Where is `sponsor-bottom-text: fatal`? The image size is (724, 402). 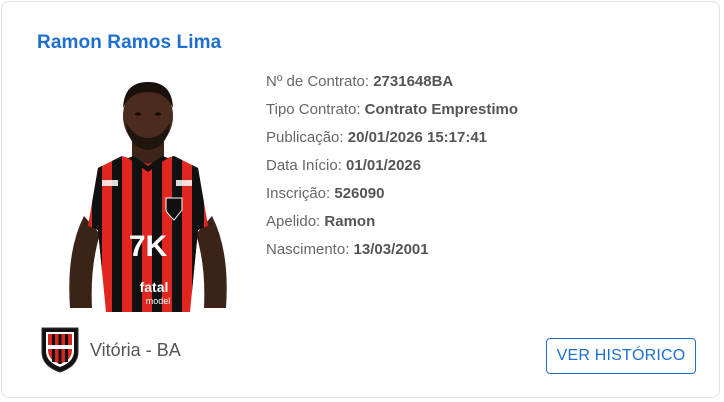 sponsor-bottom-text: fatal is located at coordinates (154, 287).